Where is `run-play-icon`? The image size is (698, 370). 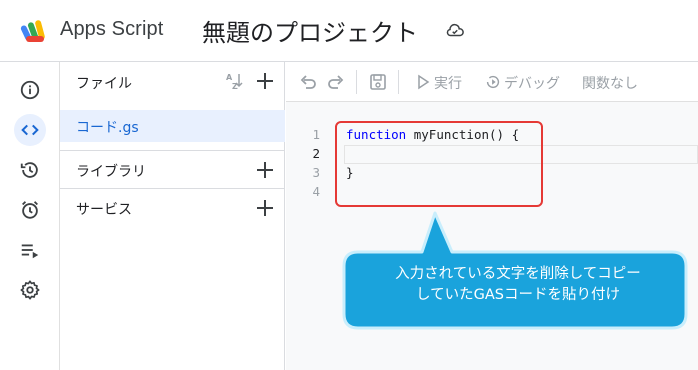 run-play-icon is located at coordinates (424, 82).